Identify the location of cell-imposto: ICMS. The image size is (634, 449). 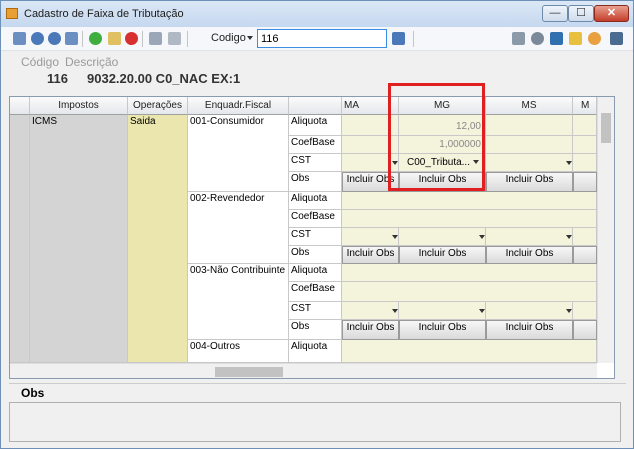
(79, 239).